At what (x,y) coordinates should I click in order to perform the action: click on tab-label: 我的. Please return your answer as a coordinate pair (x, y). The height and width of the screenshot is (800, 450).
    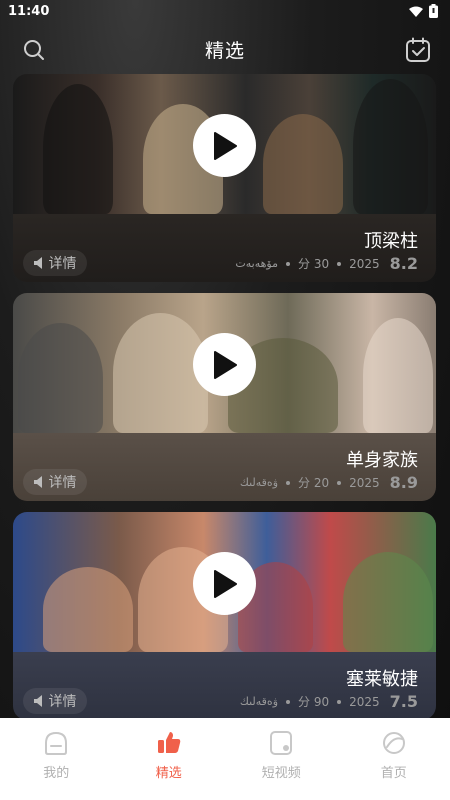
    Looking at the image, I should click on (56, 773).